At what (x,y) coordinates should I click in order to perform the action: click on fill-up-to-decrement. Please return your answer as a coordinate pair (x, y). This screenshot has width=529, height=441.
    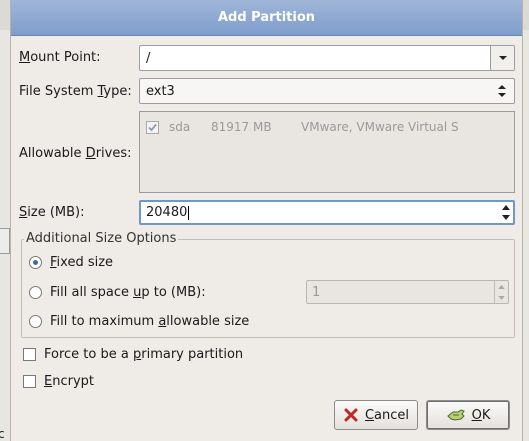
    Looking at the image, I should click on (501, 297).